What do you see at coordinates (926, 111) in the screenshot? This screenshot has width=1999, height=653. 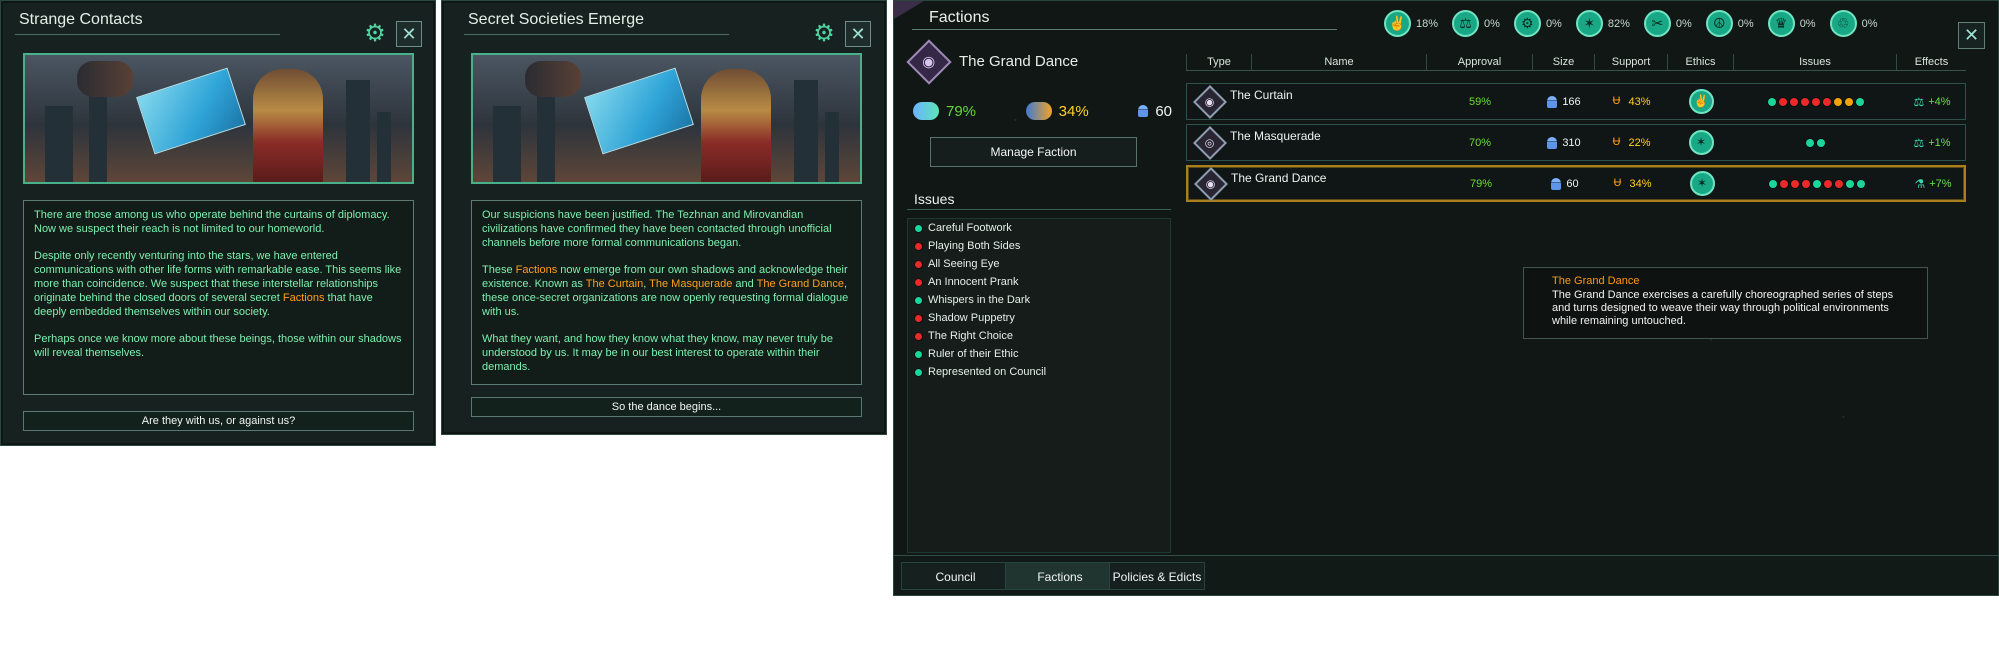 I see `approval-icon` at bounding box center [926, 111].